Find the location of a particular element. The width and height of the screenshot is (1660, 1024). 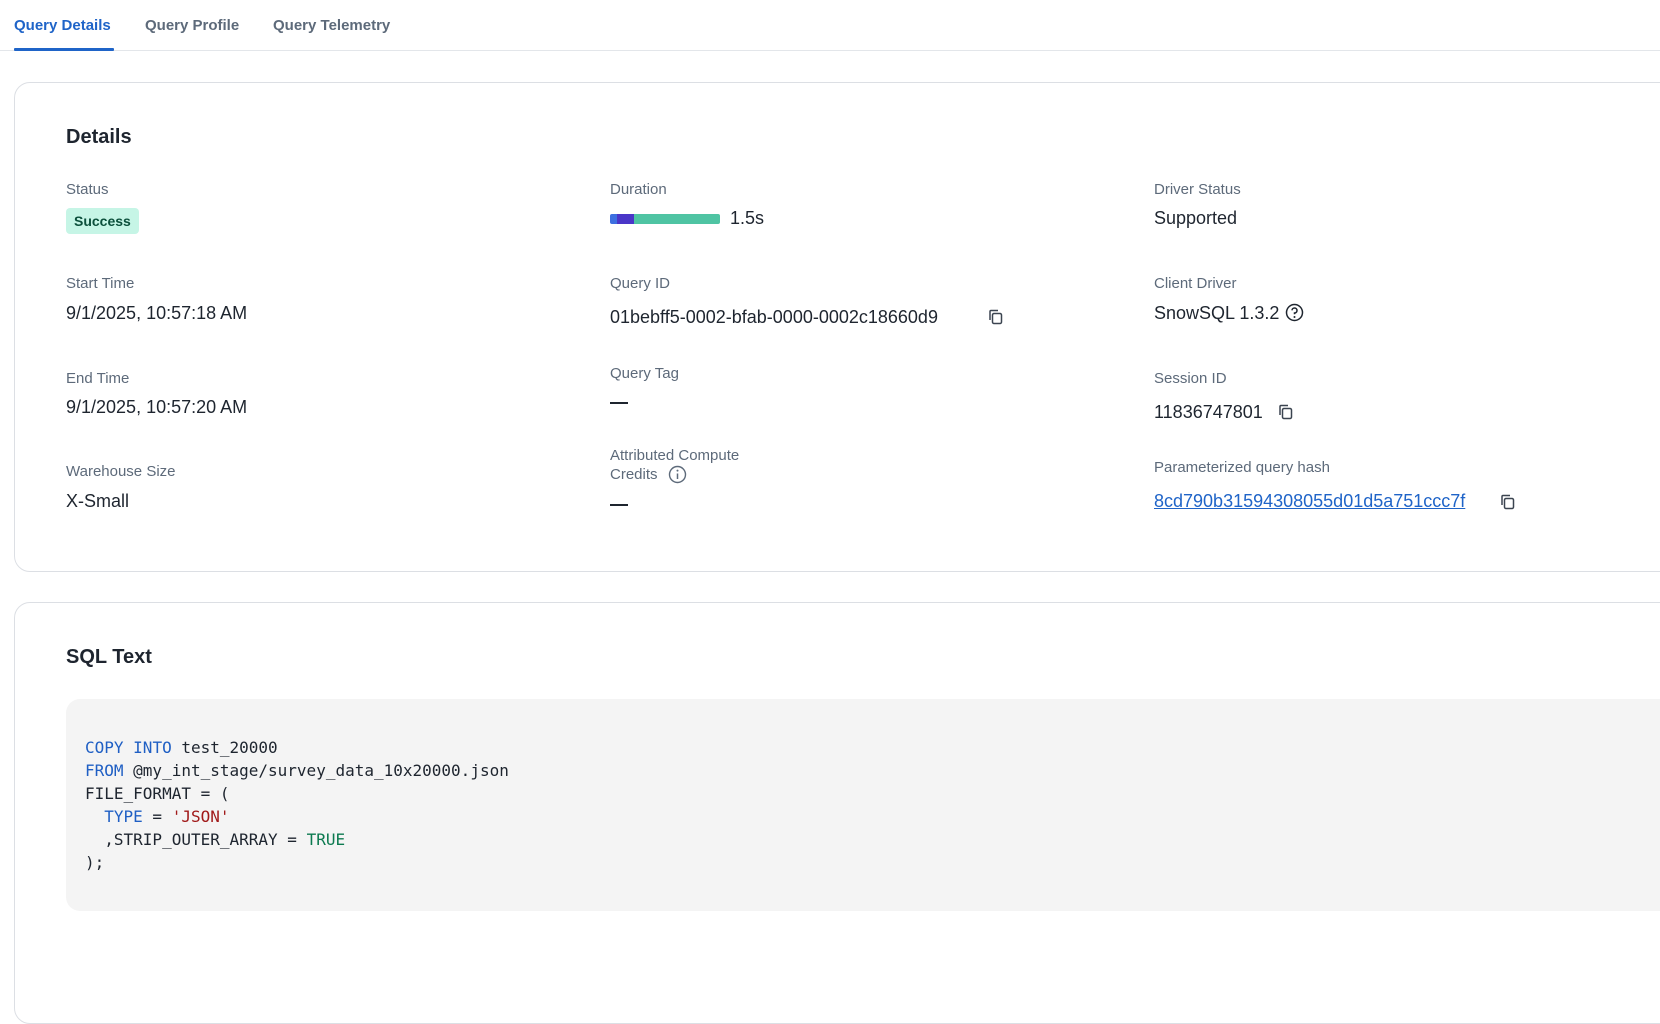

sql-text: FILE_FORMAT = ( is located at coordinates (157, 793).